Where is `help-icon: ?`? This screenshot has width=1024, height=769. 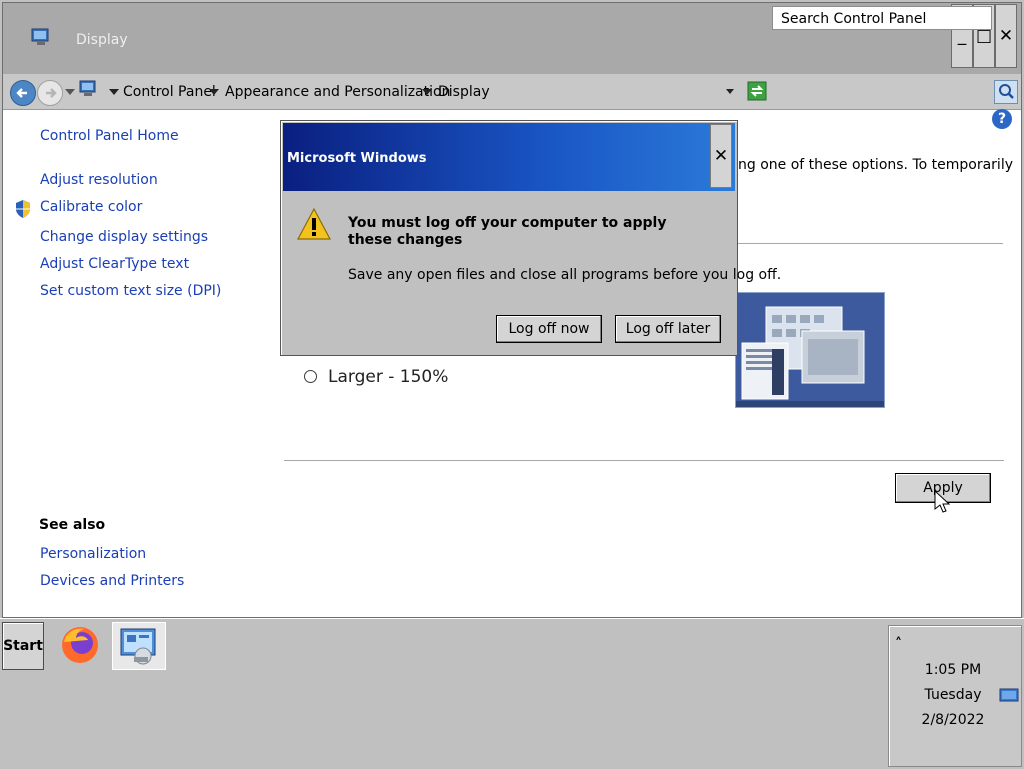
help-icon: ? is located at coordinates (1002, 119).